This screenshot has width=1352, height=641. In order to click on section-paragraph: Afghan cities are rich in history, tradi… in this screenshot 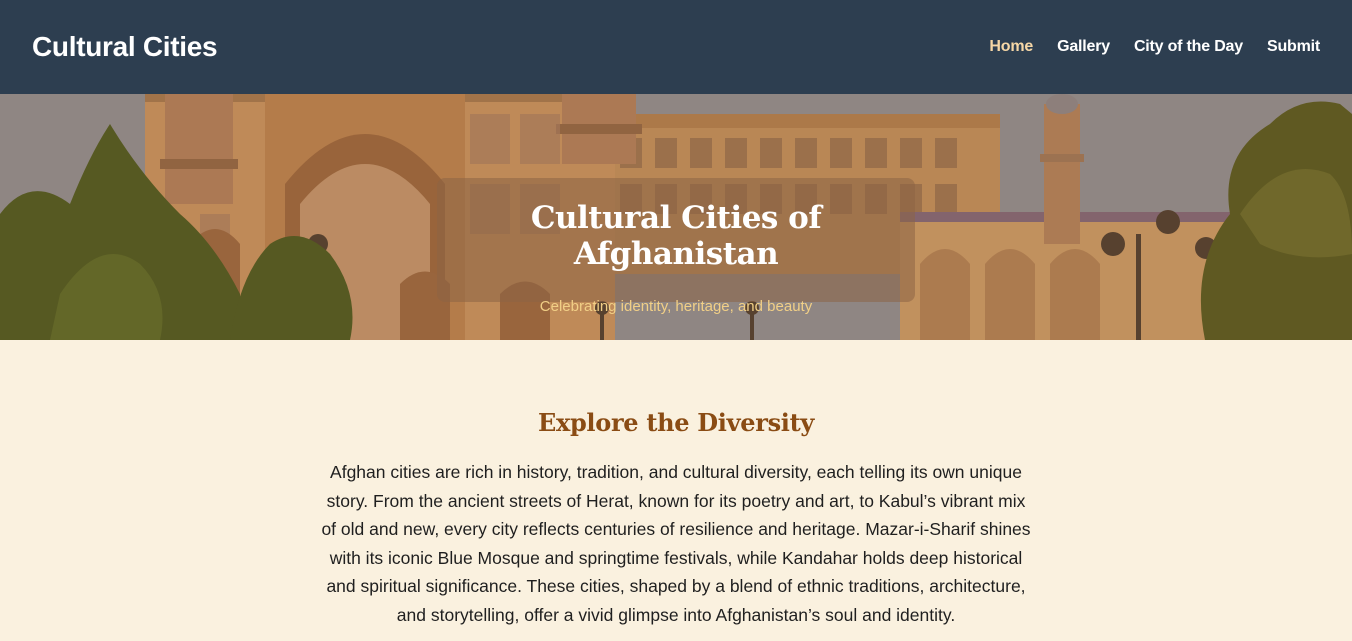, I will do `click(676, 543)`.